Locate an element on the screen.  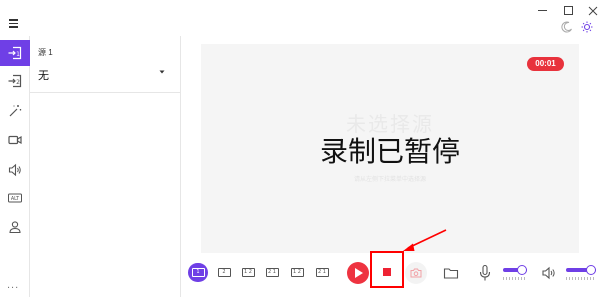
microphone-button is located at coordinates (485, 273).